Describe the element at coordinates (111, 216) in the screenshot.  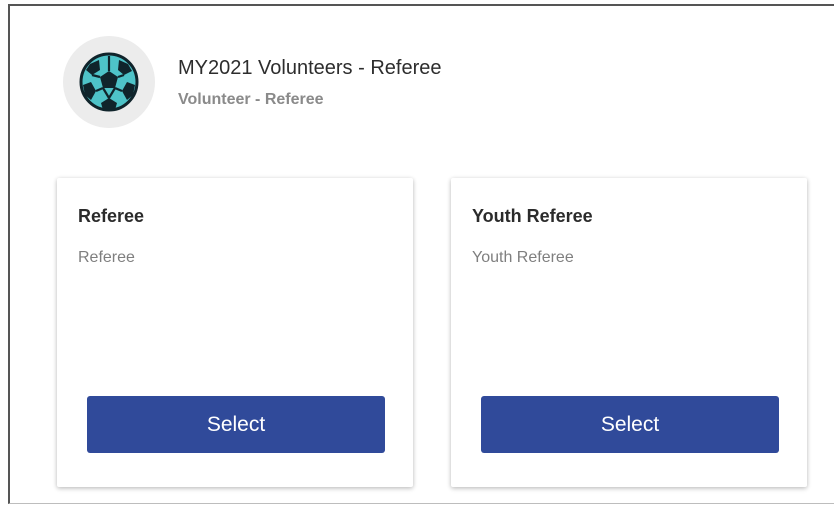
I see `card-title: Referee` at that location.